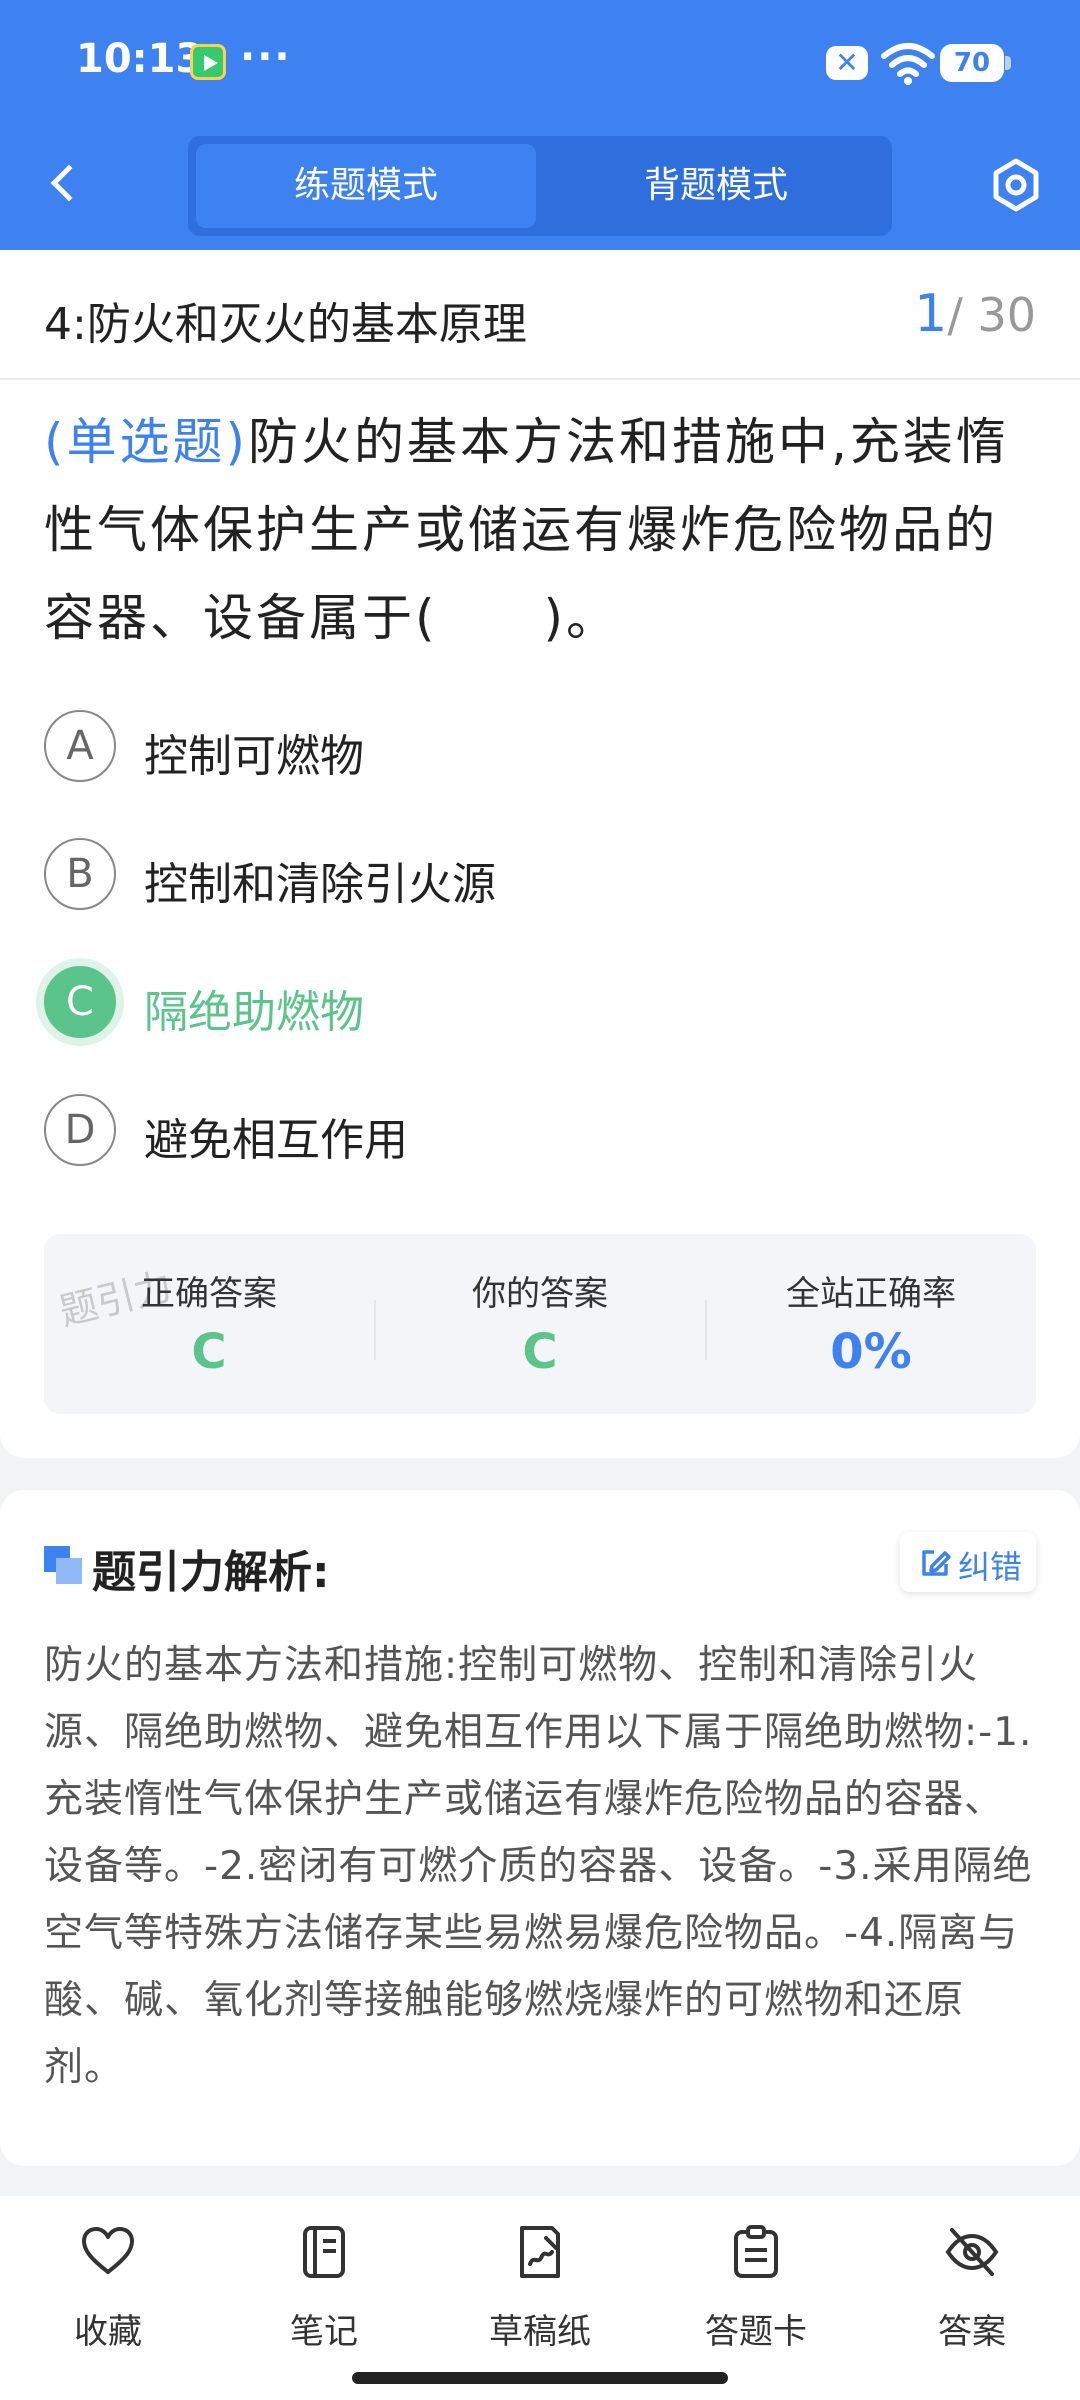 This screenshot has height=2400, width=1080. What do you see at coordinates (716, 186) in the screenshot?
I see `tab-memorize-mode: 背题模式` at bounding box center [716, 186].